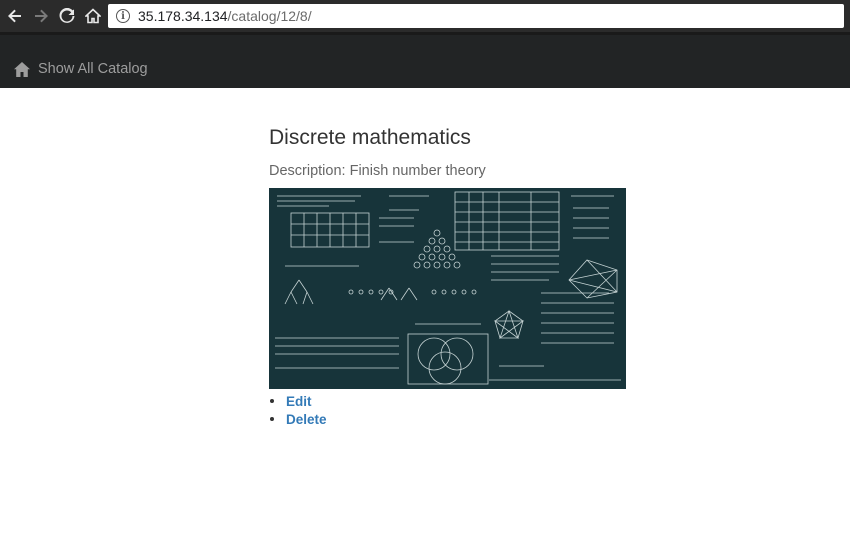 This screenshot has width=850, height=559. I want to click on item-actions-list: Edit Delete, so click(479, 410).